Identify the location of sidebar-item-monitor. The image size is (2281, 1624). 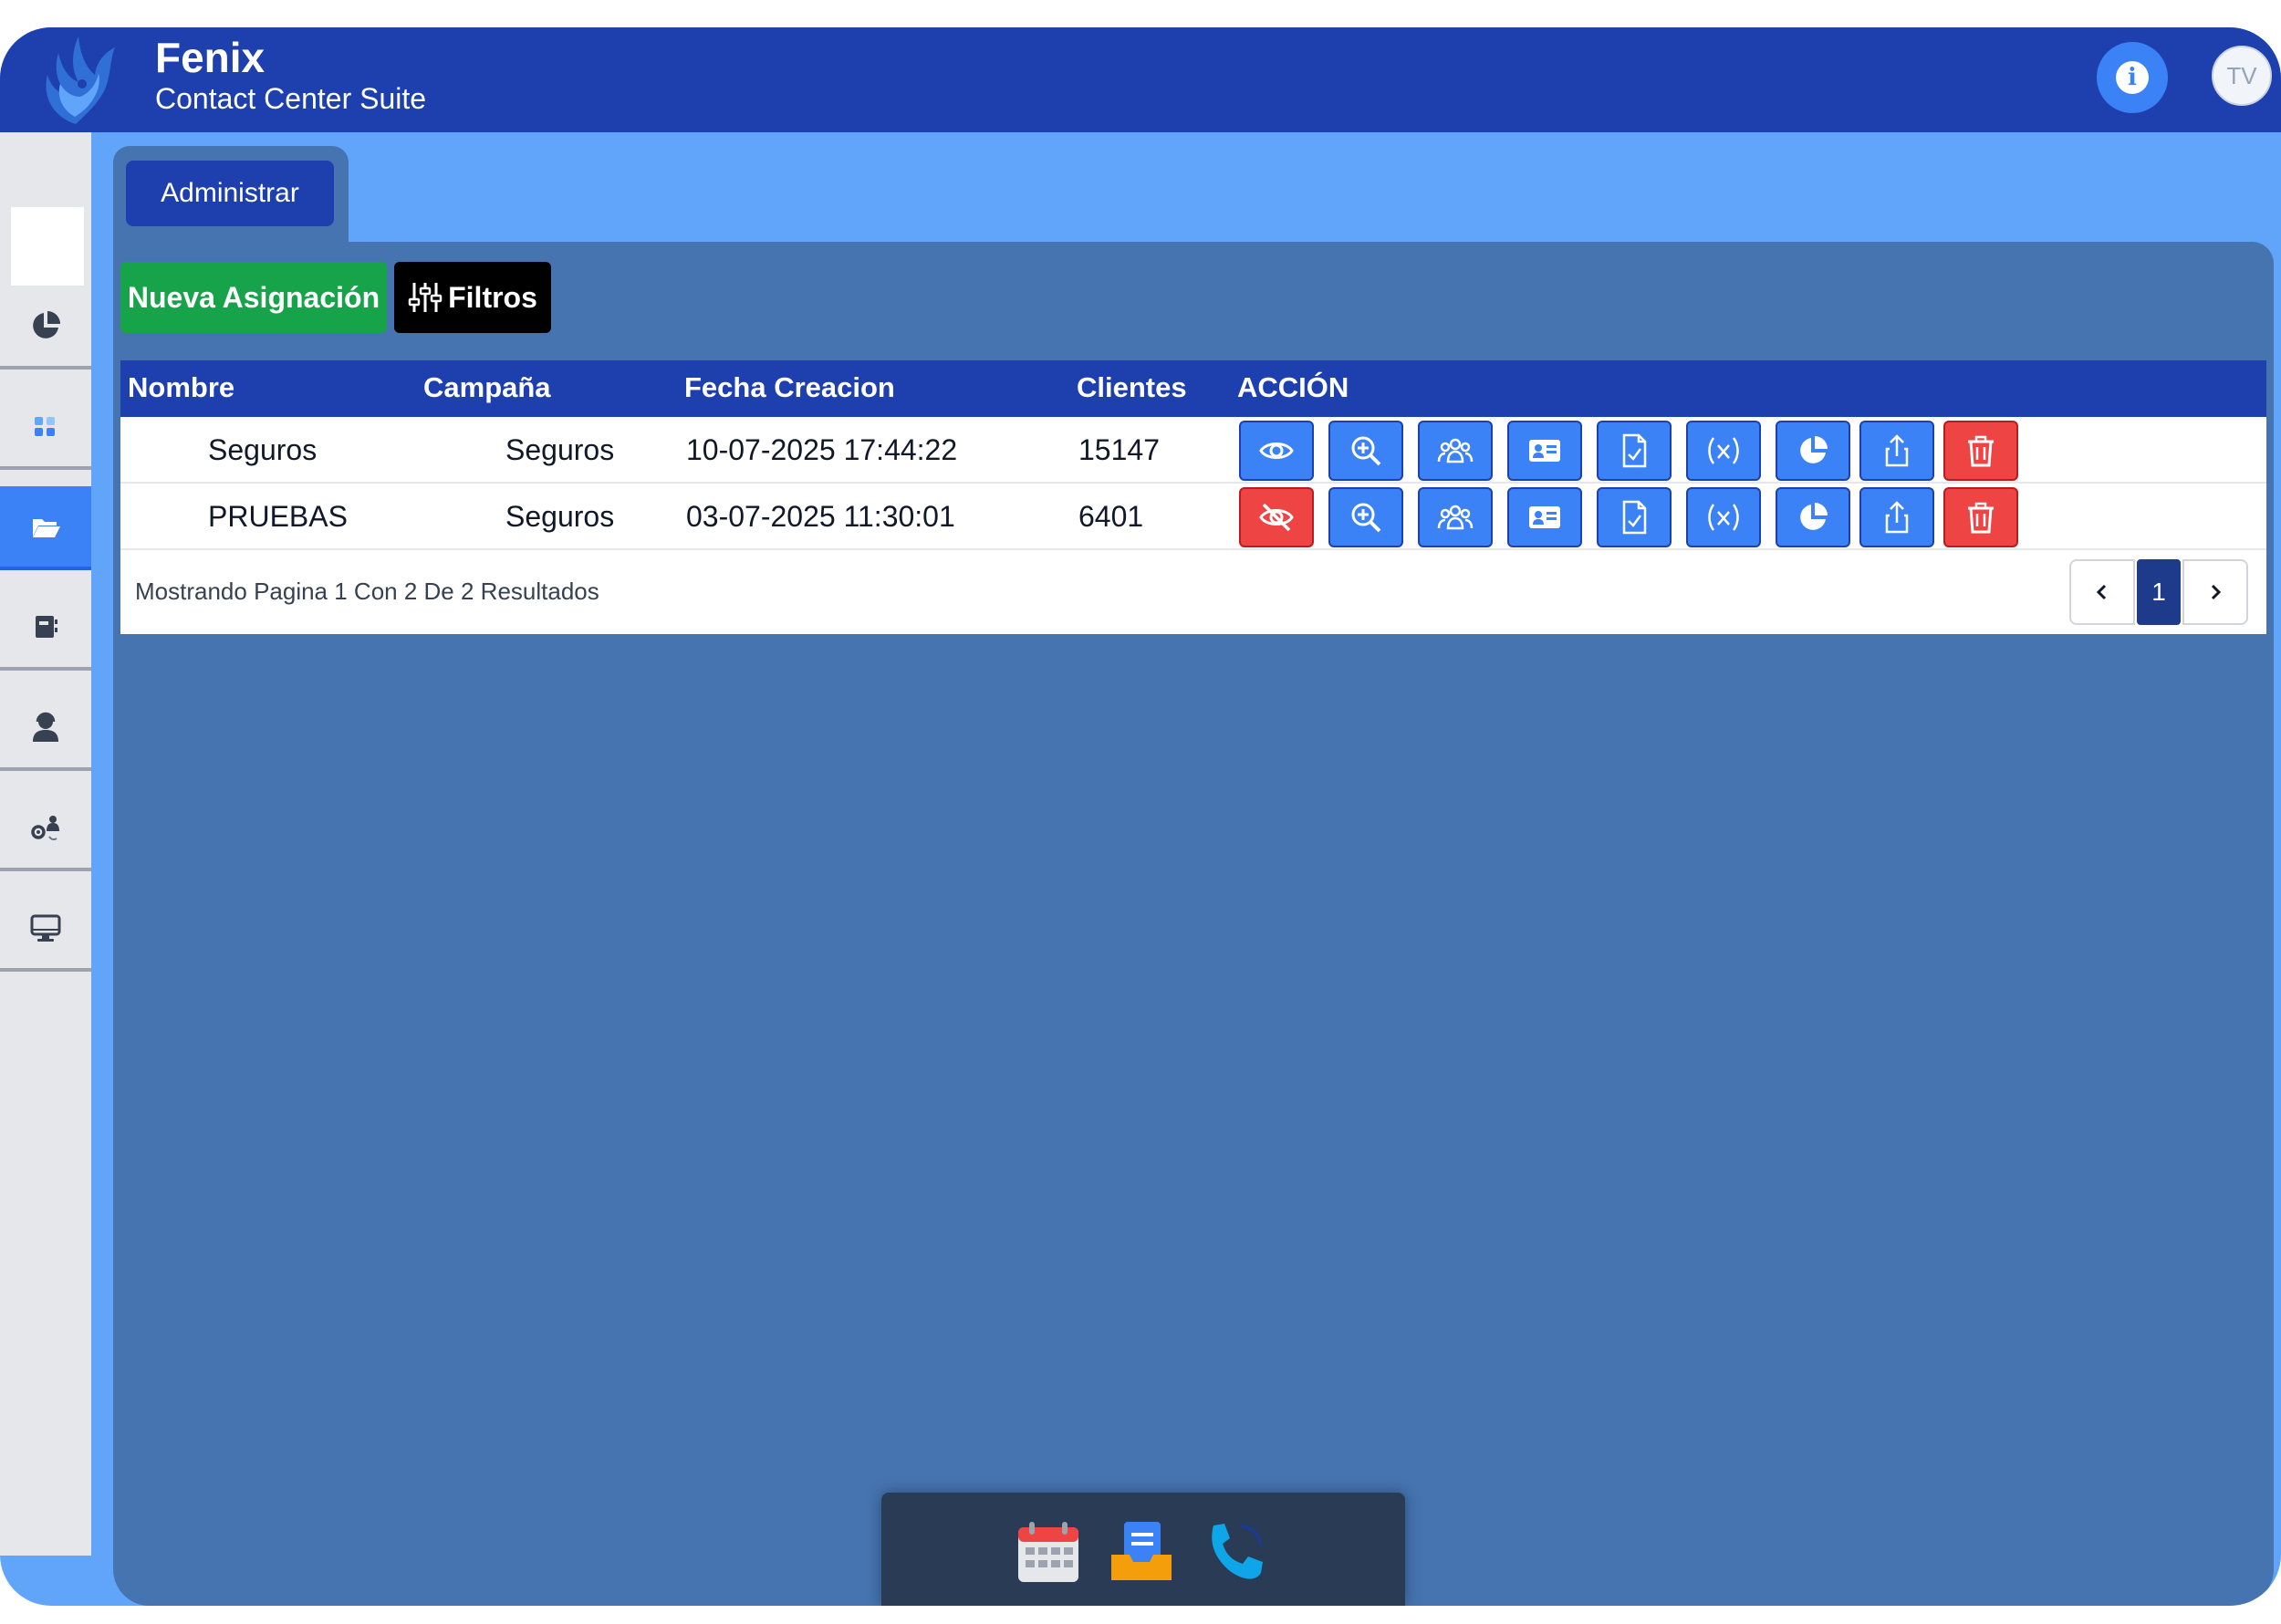
(45, 930).